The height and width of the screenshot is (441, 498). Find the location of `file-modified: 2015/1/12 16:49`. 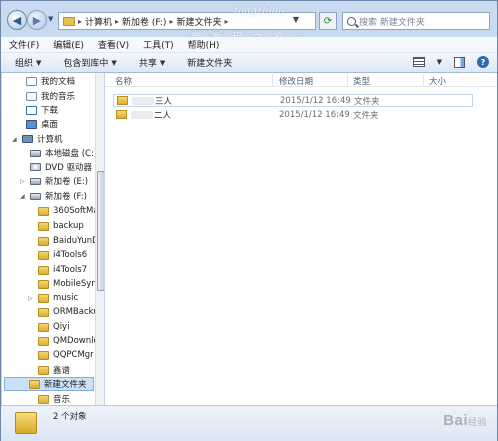

file-modified: 2015/1/12 16:49 is located at coordinates (314, 114).